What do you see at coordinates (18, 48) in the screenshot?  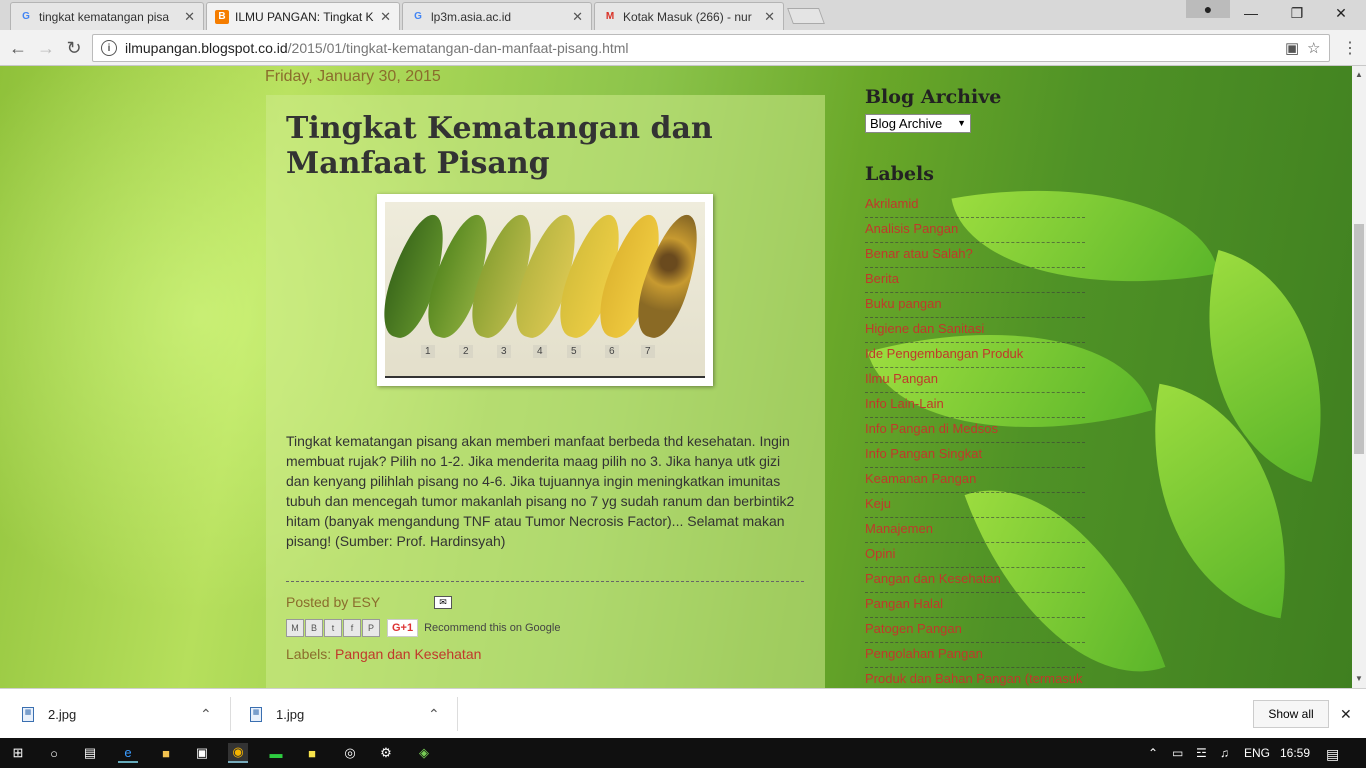 I see `back-icon: ←` at bounding box center [18, 48].